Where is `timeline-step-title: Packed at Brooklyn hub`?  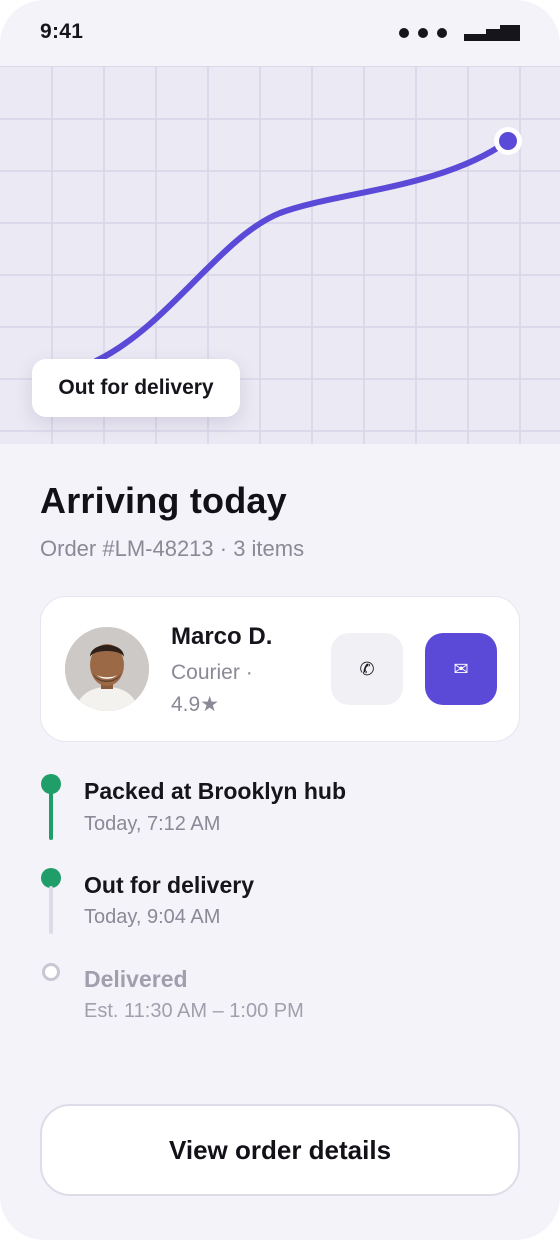 timeline-step-title: Packed at Brooklyn hub is located at coordinates (215, 791).